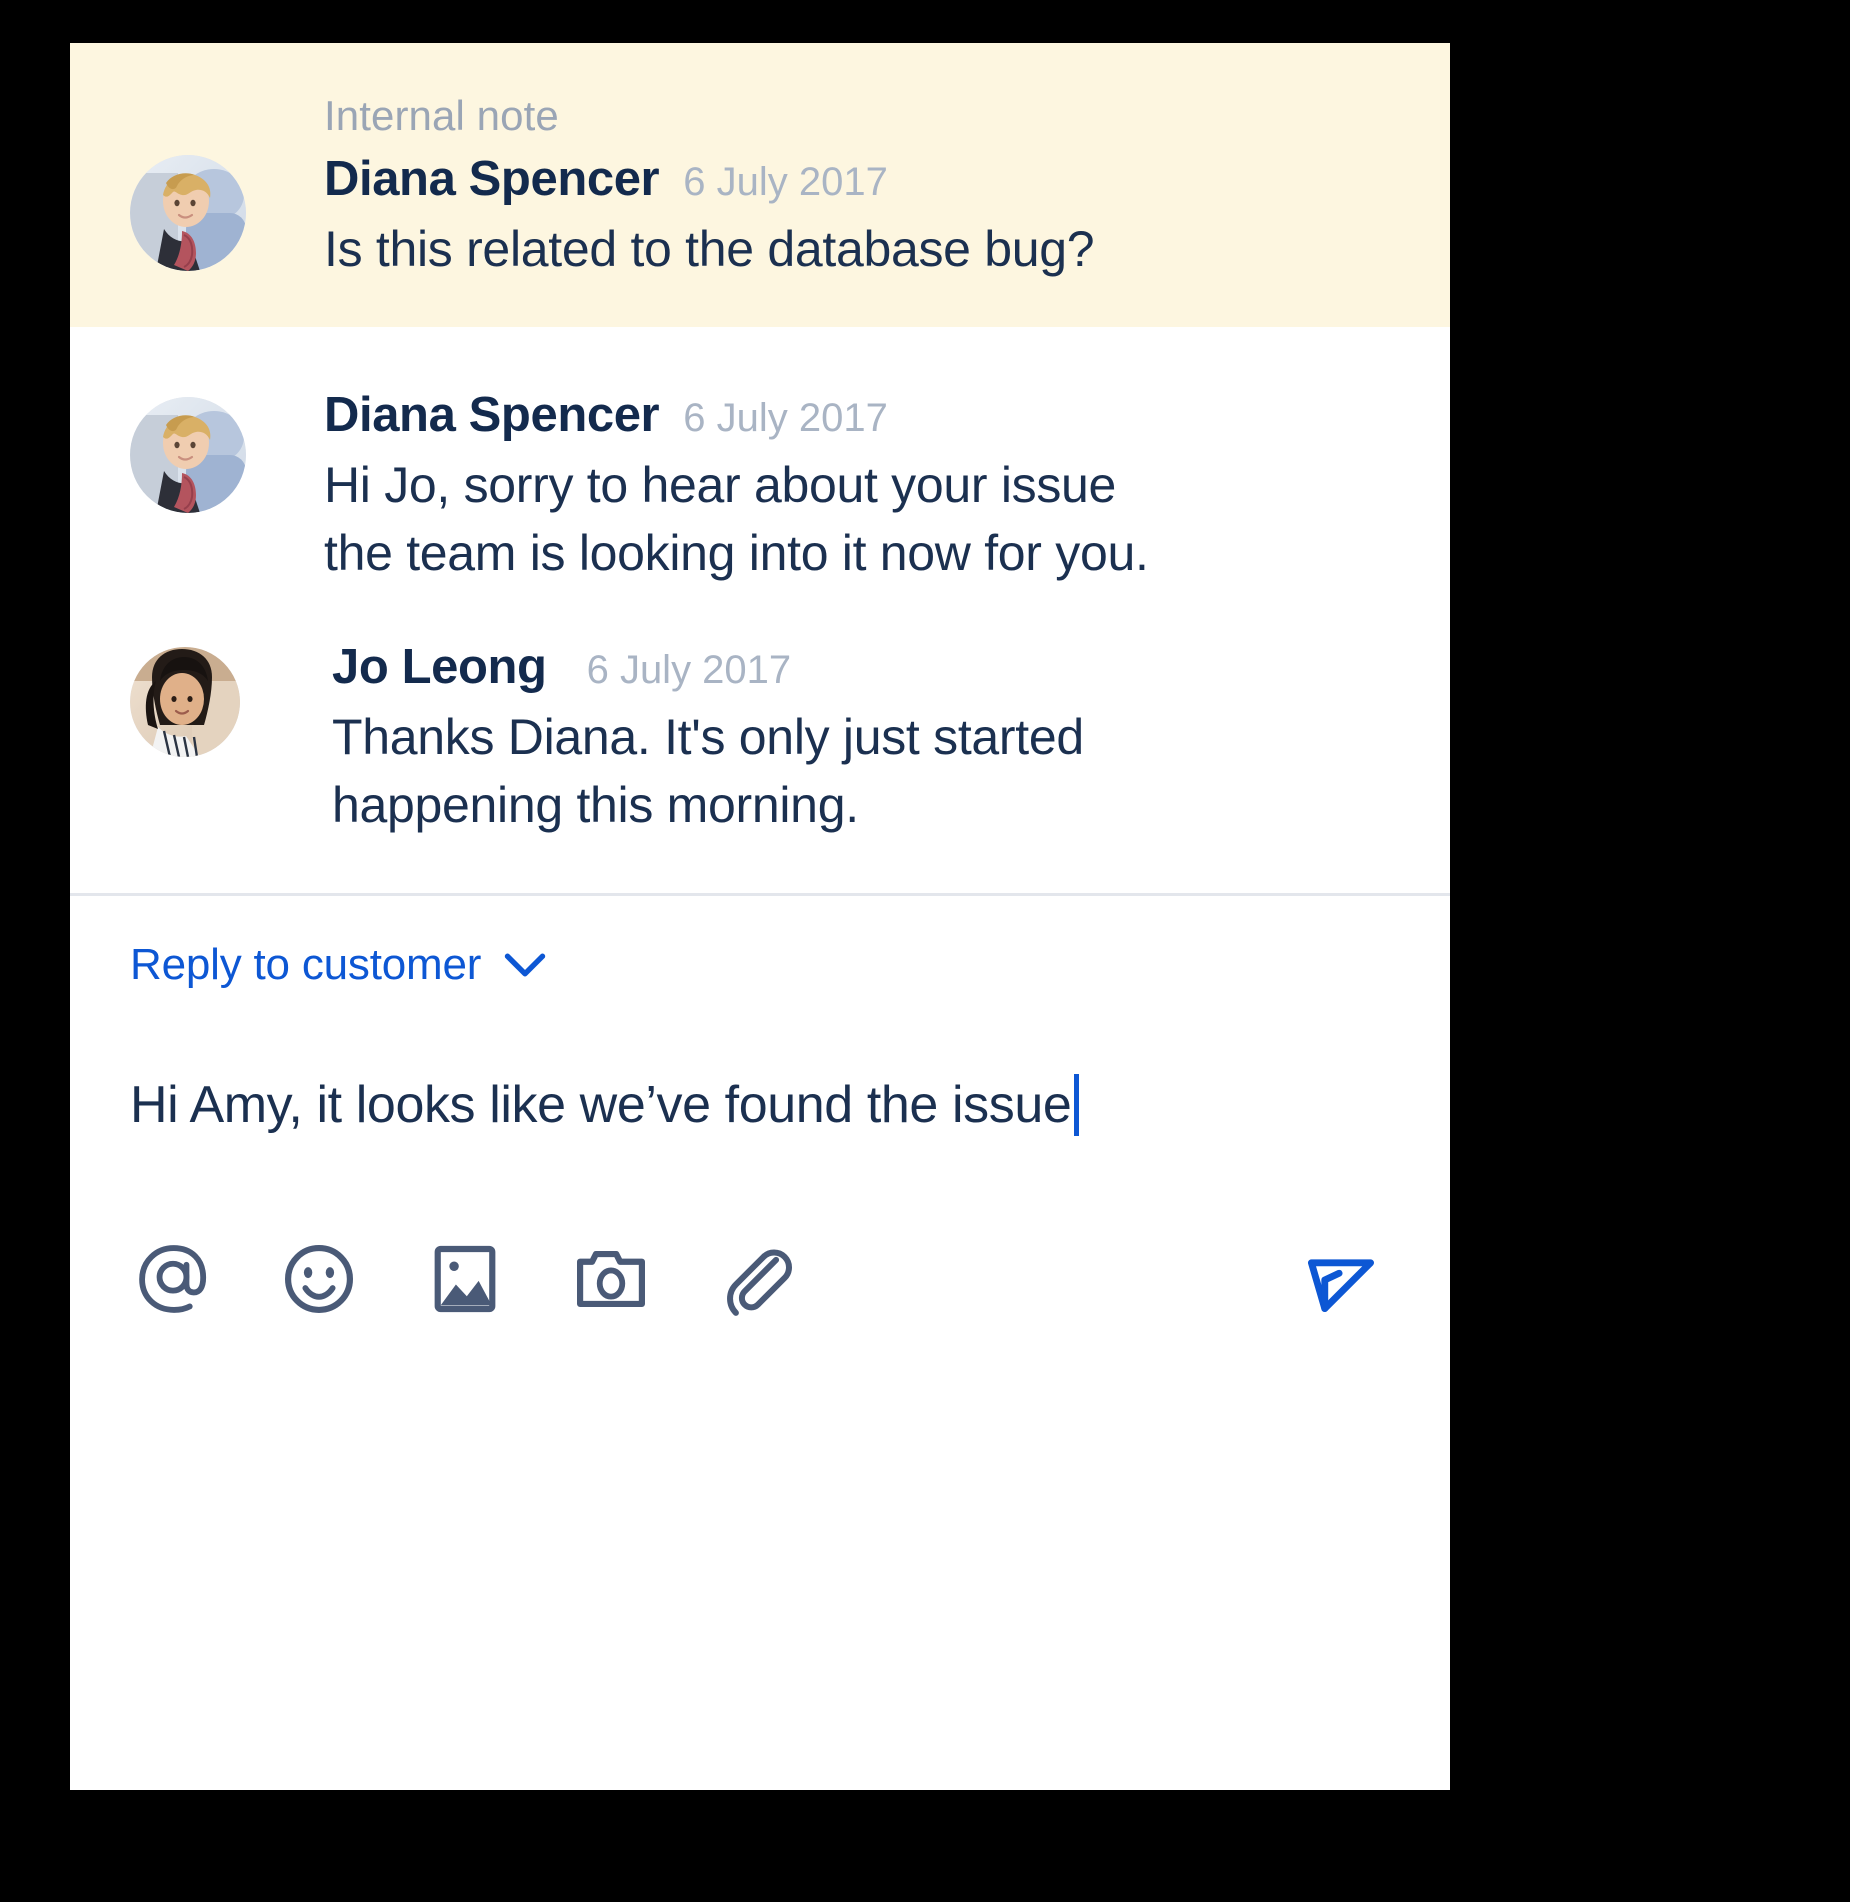 The image size is (1850, 1902). Describe the element at coordinates (492, 415) in the screenshot. I see `thread-message-author: Diana Spencer` at that location.